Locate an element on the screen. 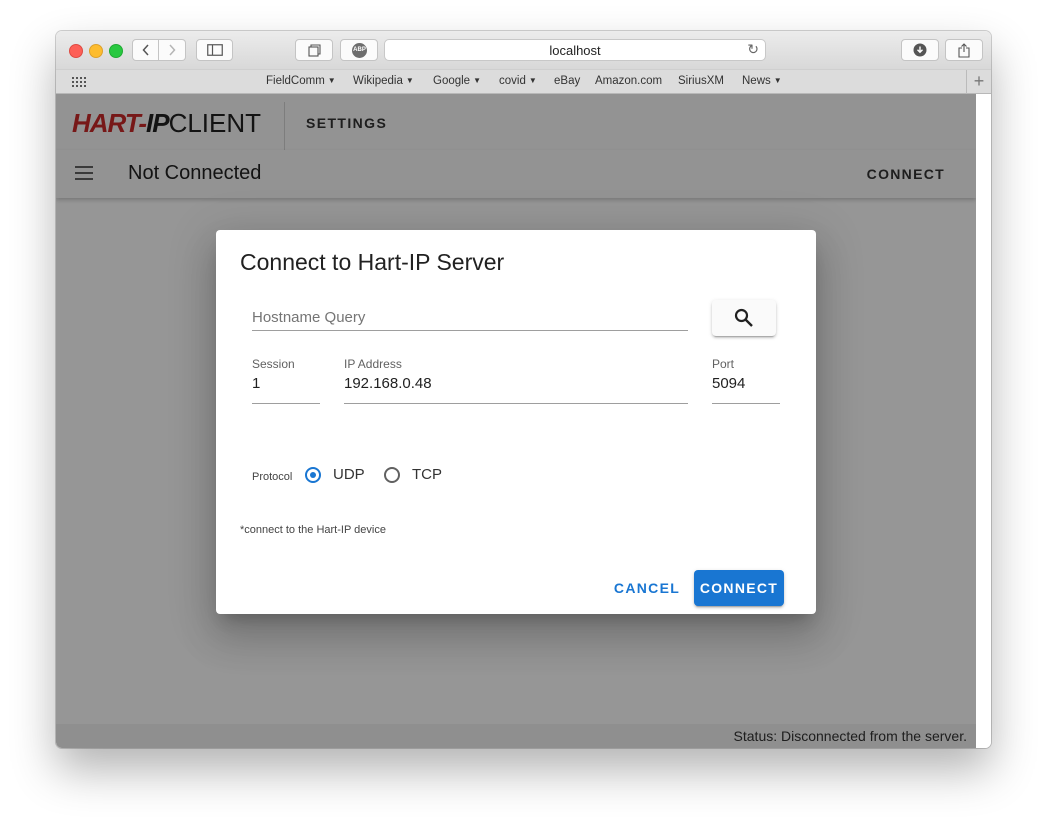 This screenshot has width=1047, height=828. back-button is located at coordinates (145, 50).